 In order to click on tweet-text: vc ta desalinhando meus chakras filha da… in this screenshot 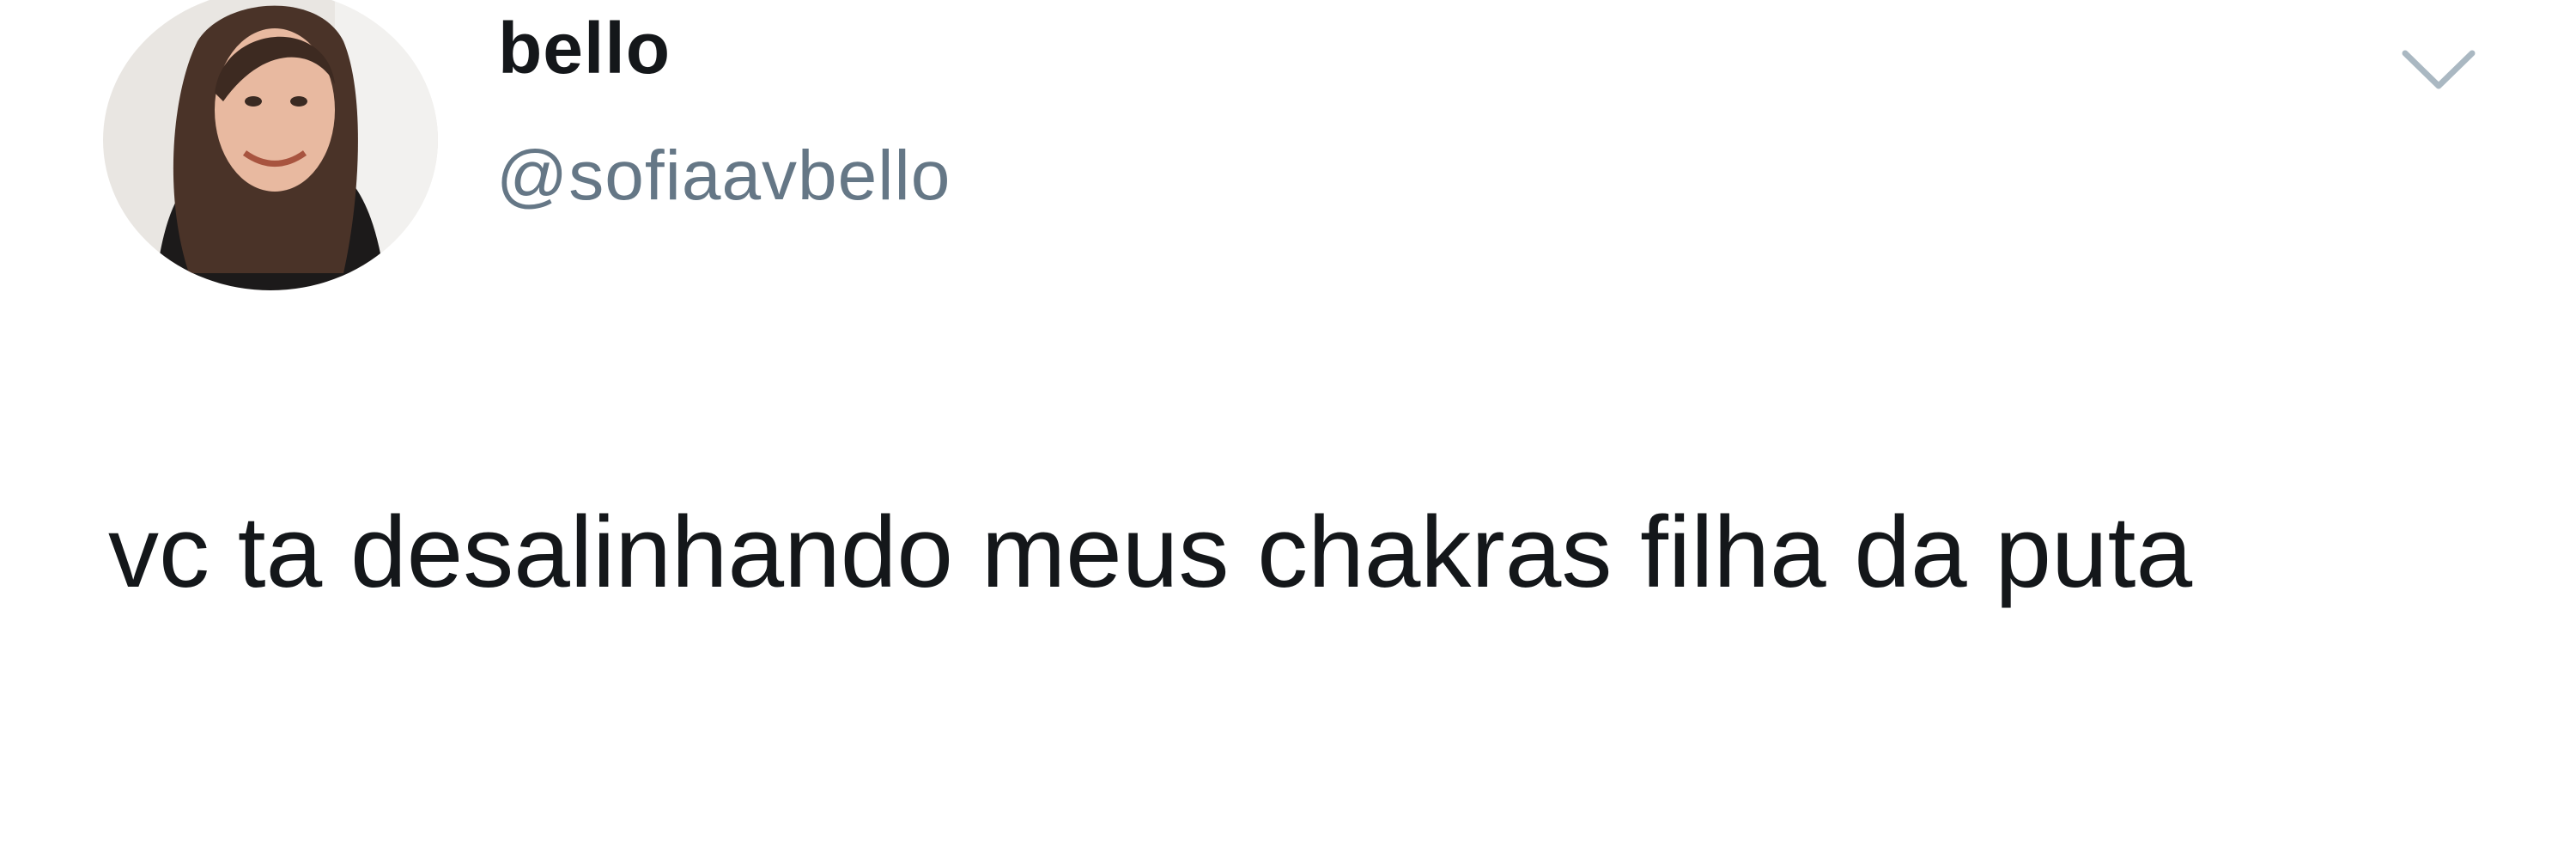, I will do `click(1151, 552)`.